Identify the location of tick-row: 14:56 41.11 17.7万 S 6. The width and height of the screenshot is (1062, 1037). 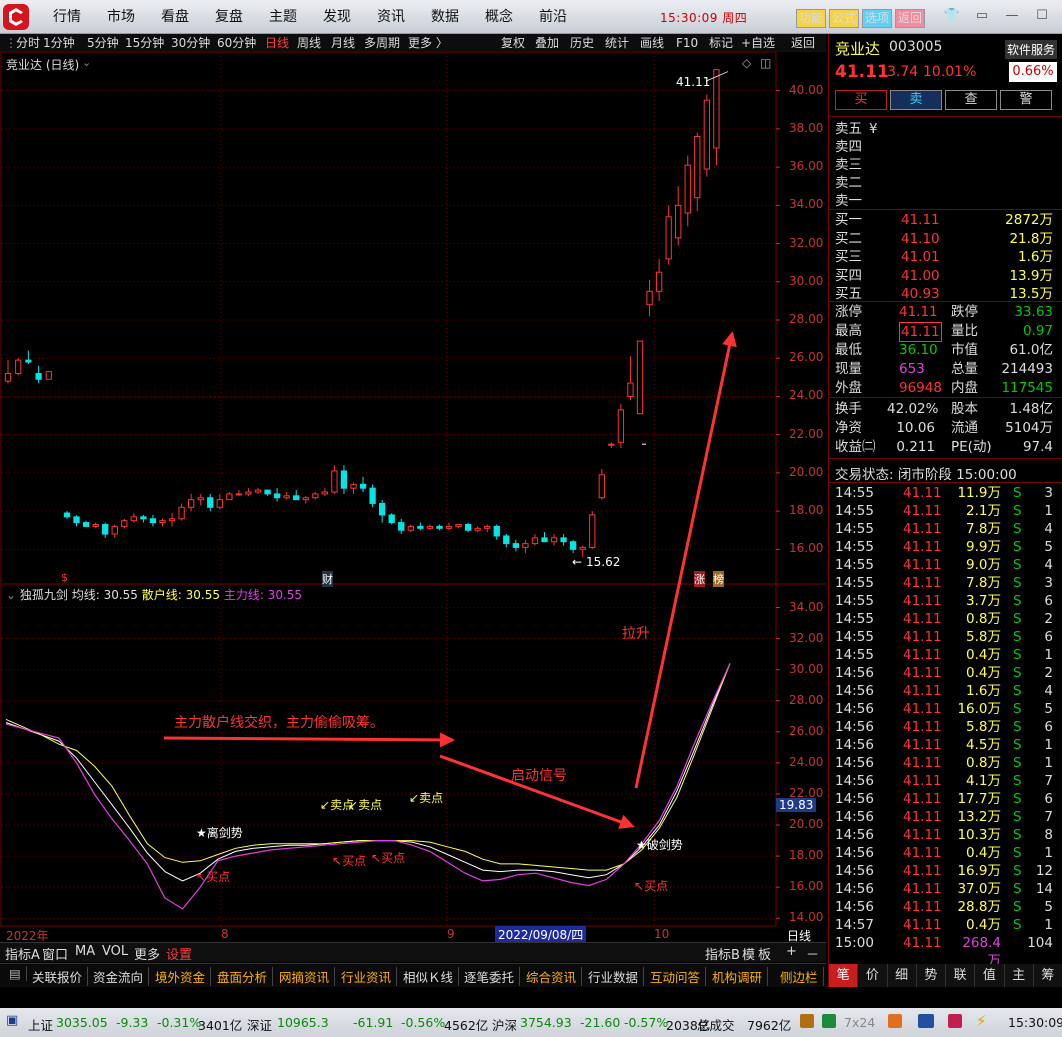
(946, 799).